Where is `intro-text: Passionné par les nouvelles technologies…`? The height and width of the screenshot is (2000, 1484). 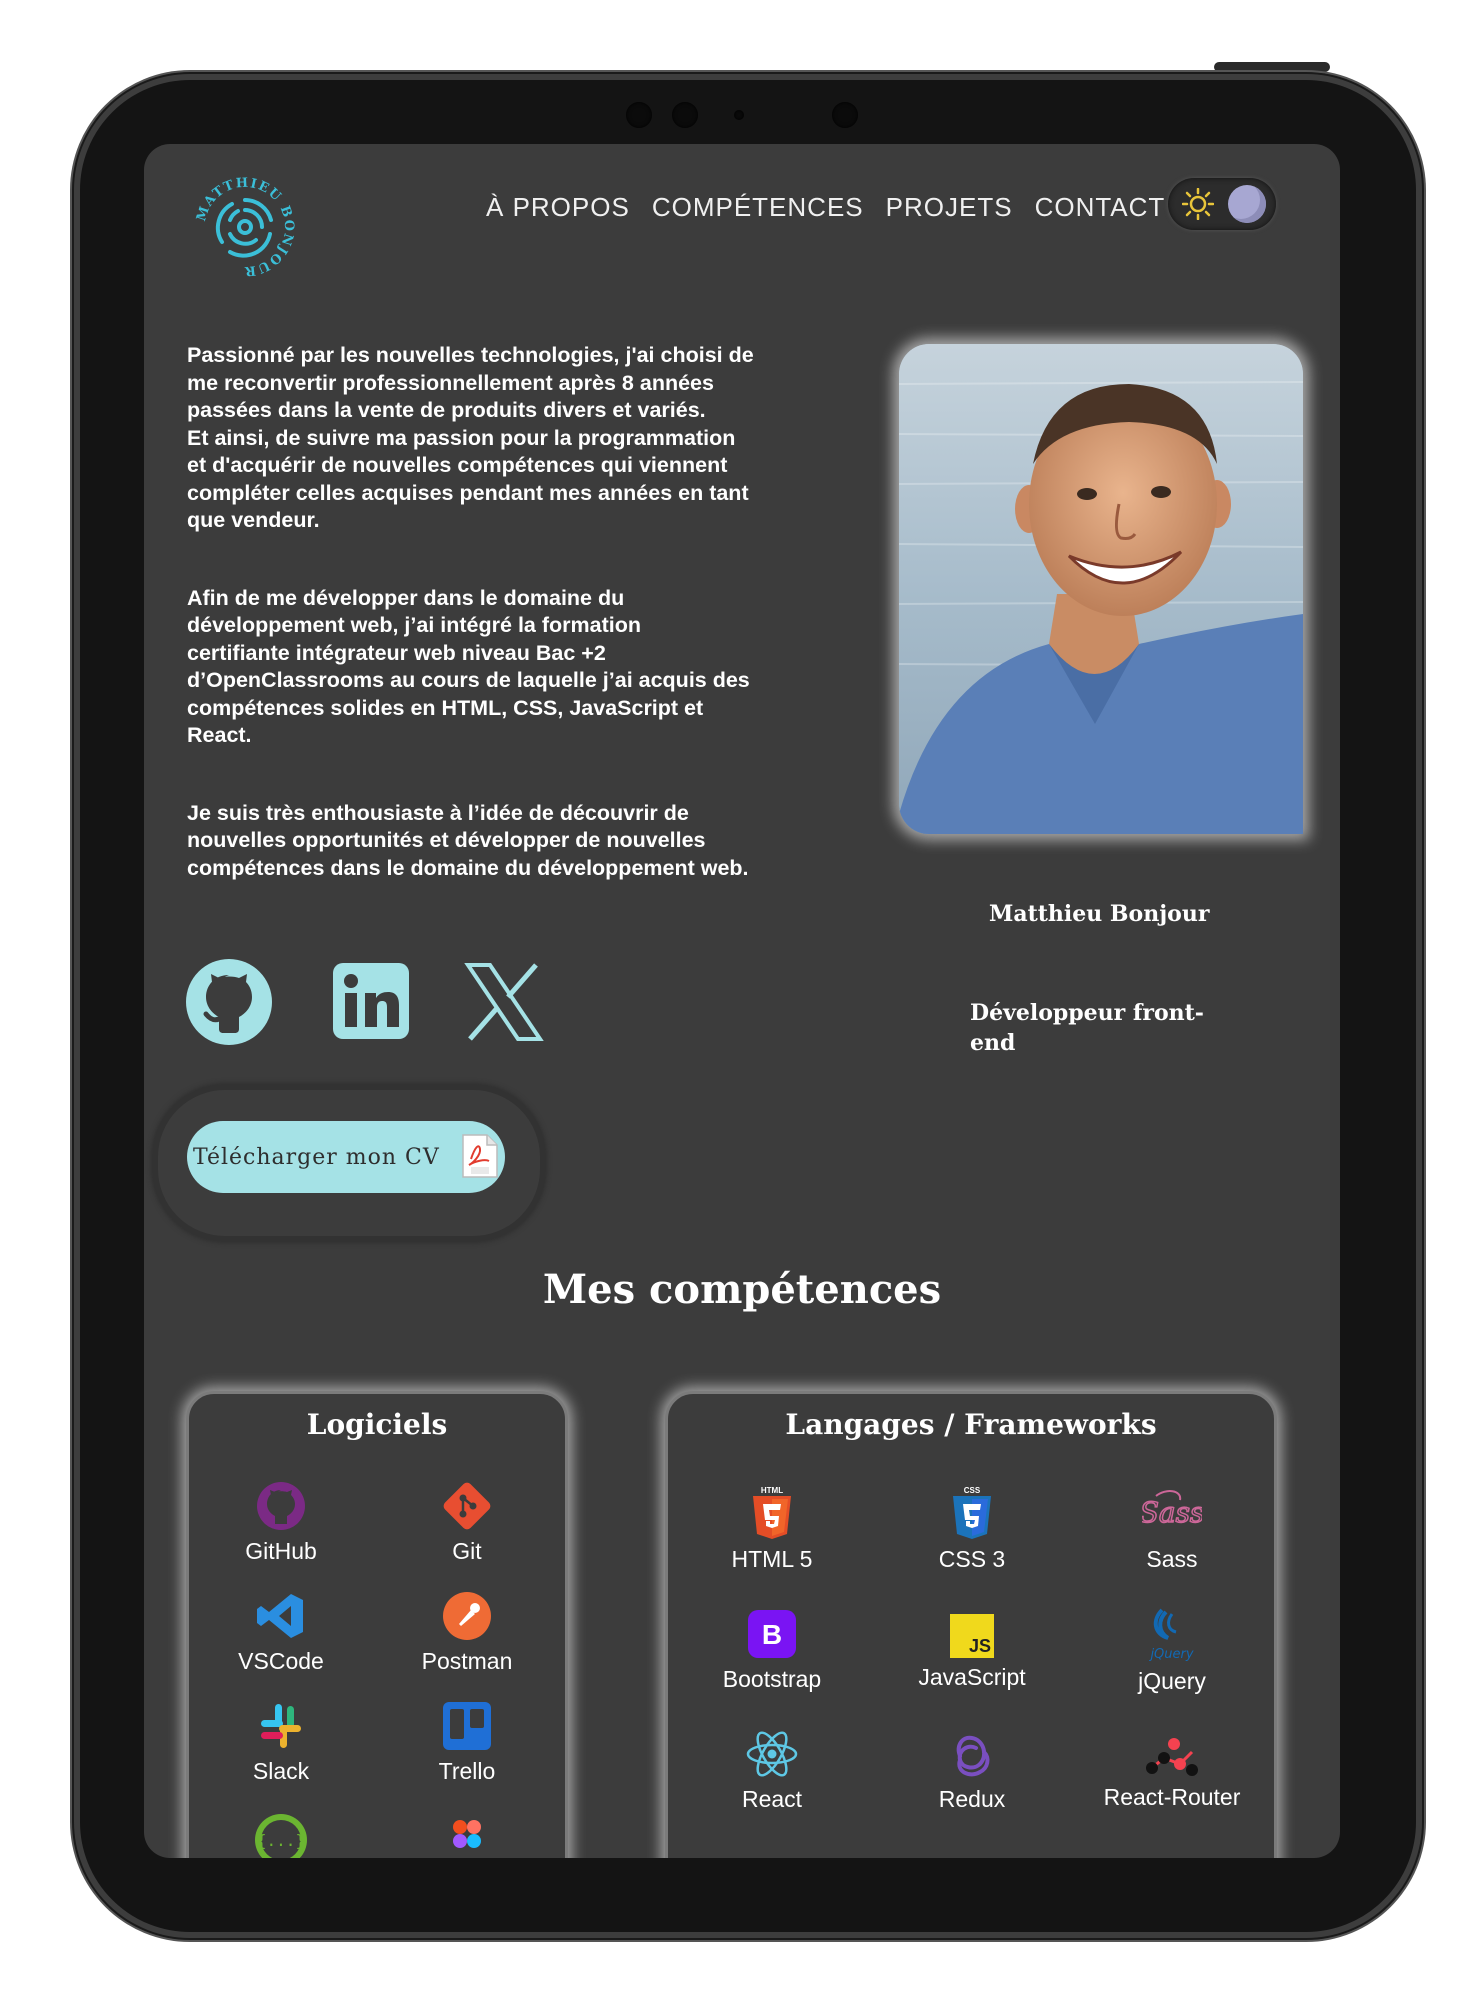
intro-text: Passionné par les nouvelles technologies… is located at coordinates (507, 637).